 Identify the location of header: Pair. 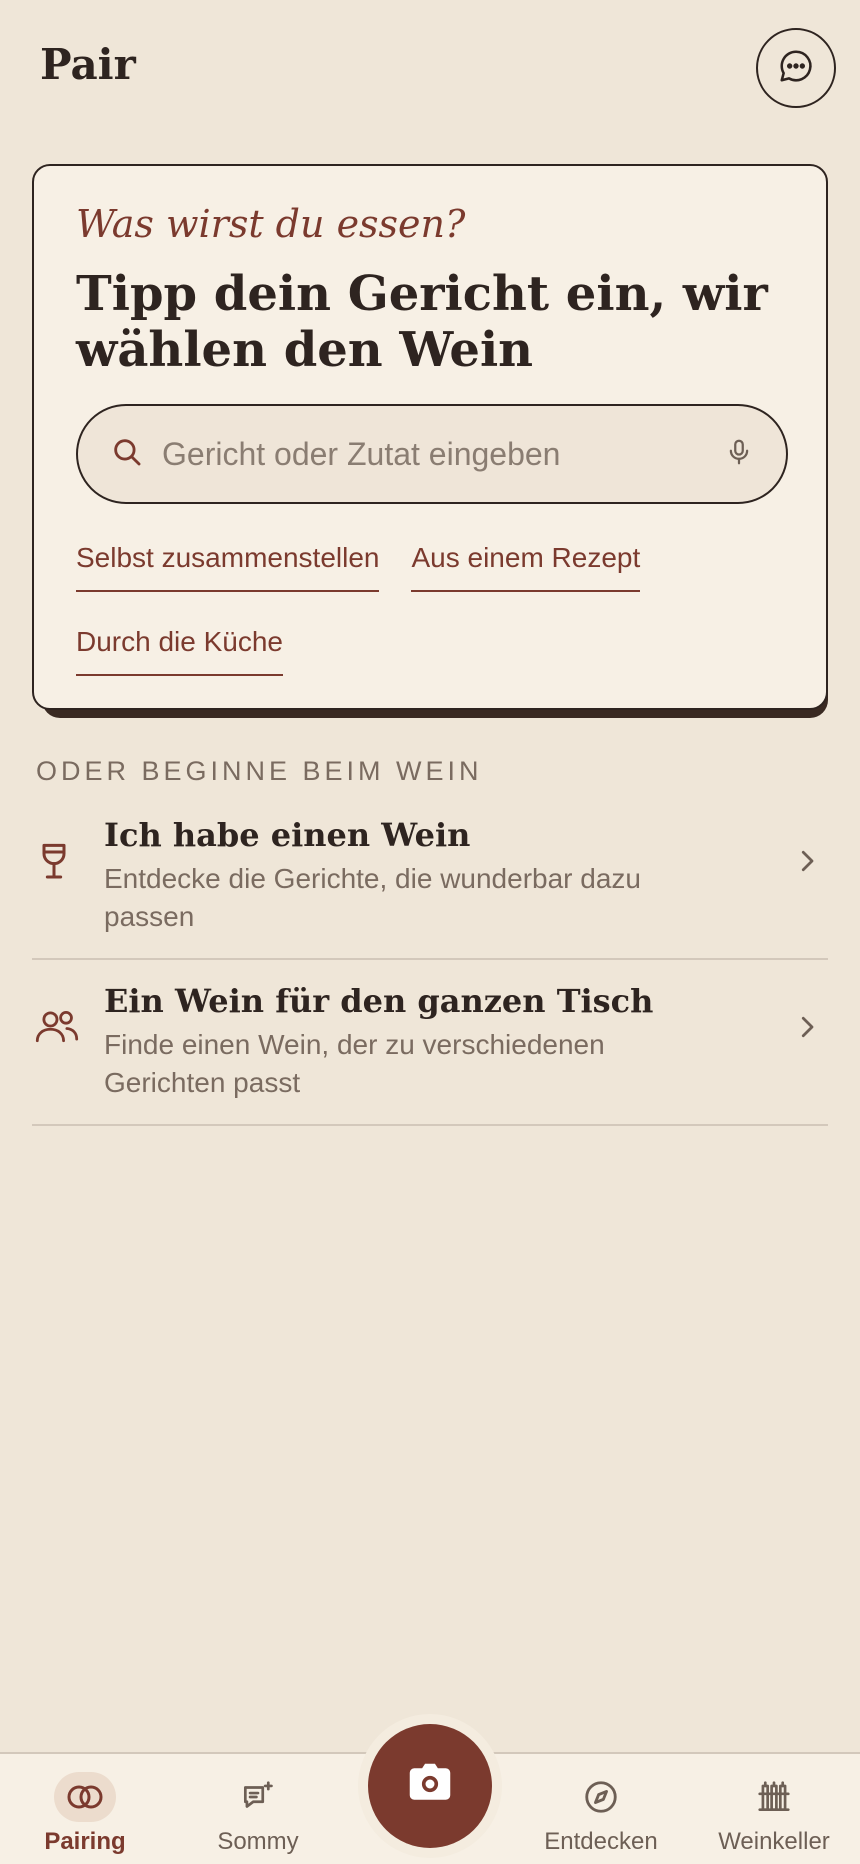
(430, 70).